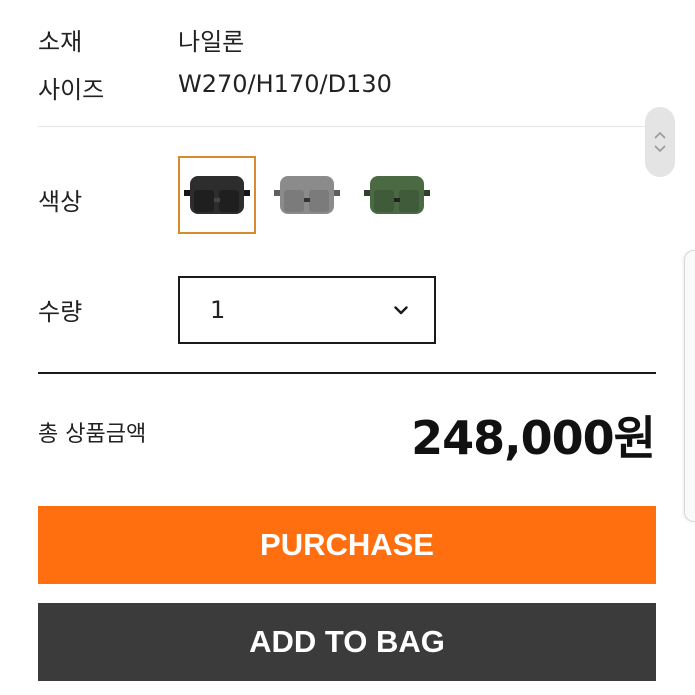  What do you see at coordinates (307, 310) in the screenshot?
I see `quantity-select: 1` at bounding box center [307, 310].